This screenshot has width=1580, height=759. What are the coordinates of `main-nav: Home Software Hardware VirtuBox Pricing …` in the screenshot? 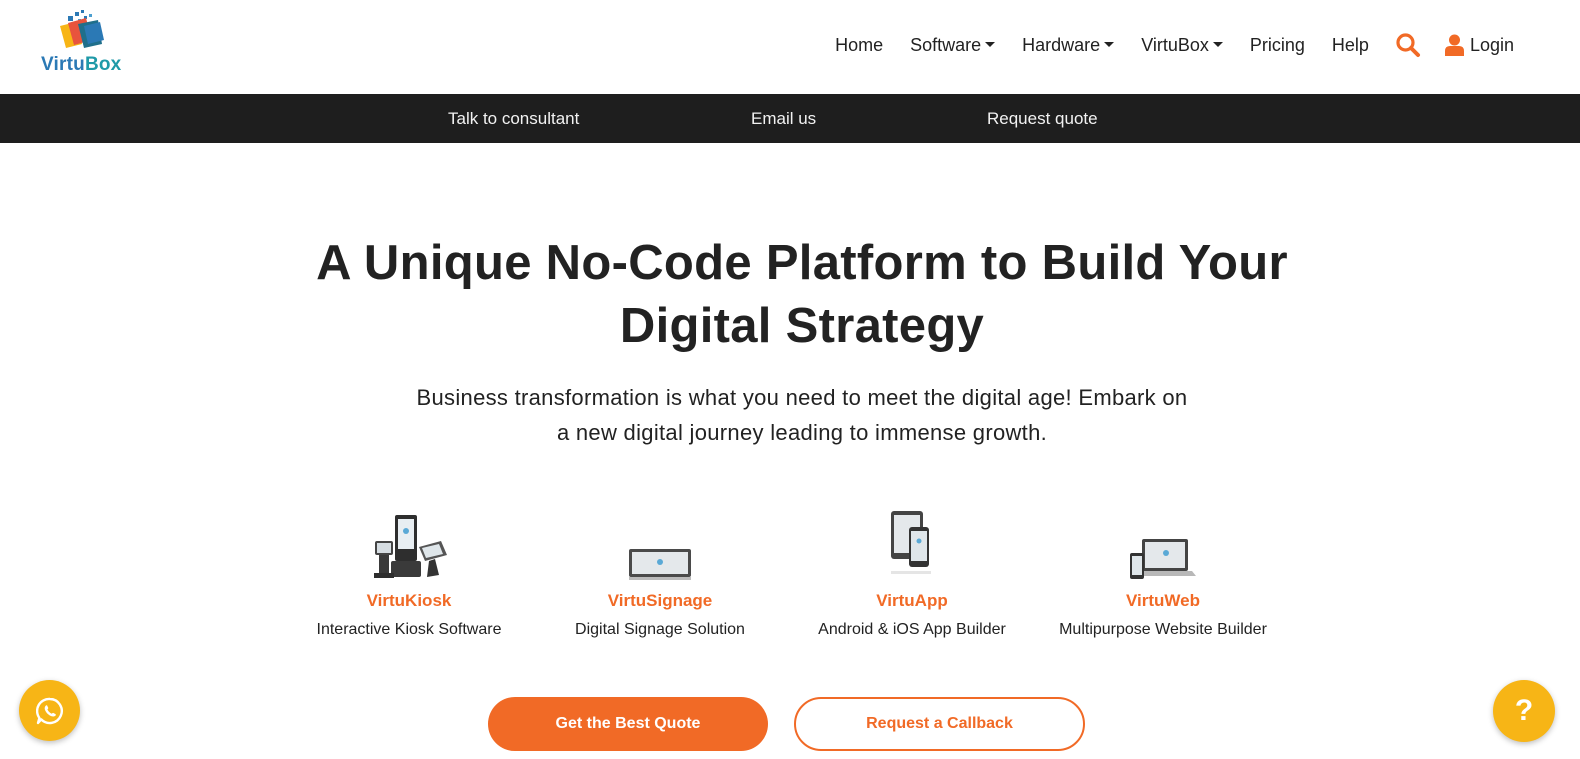 It's located at (1161, 45).